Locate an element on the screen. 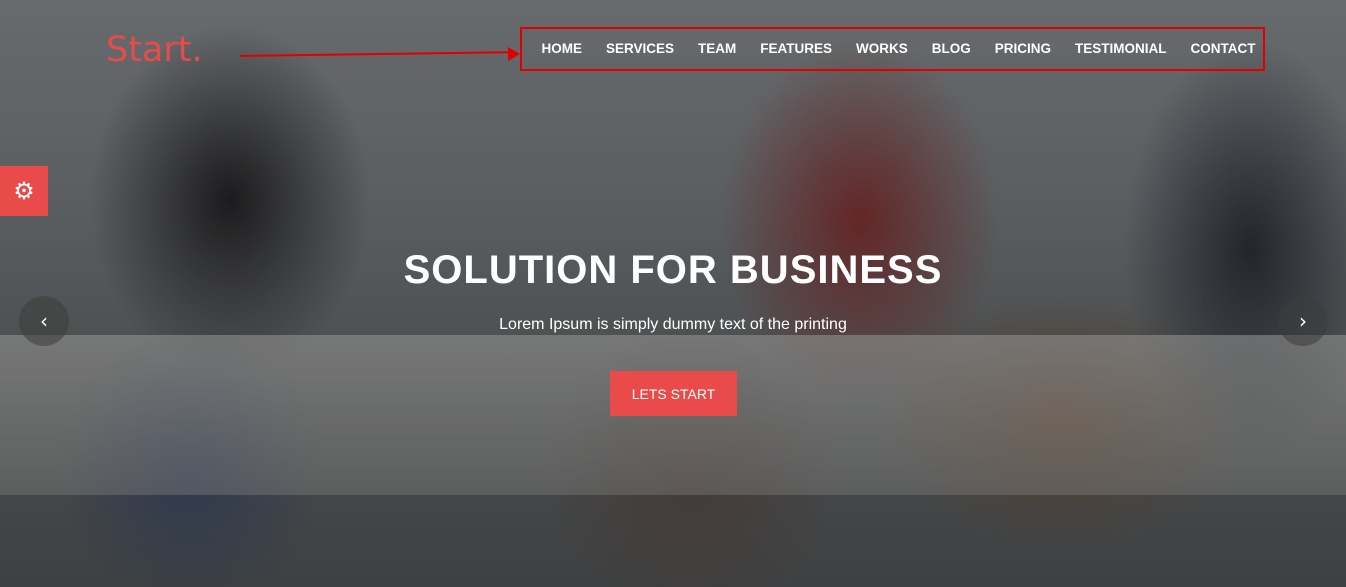  nav-item-home: HOME is located at coordinates (561, 48).